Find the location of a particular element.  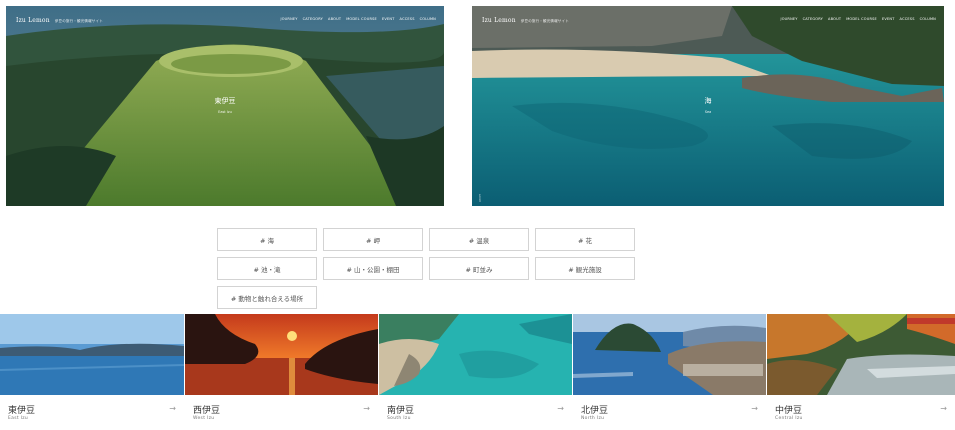

hero-caption: 東伊豆 East Izu is located at coordinates (225, 105).